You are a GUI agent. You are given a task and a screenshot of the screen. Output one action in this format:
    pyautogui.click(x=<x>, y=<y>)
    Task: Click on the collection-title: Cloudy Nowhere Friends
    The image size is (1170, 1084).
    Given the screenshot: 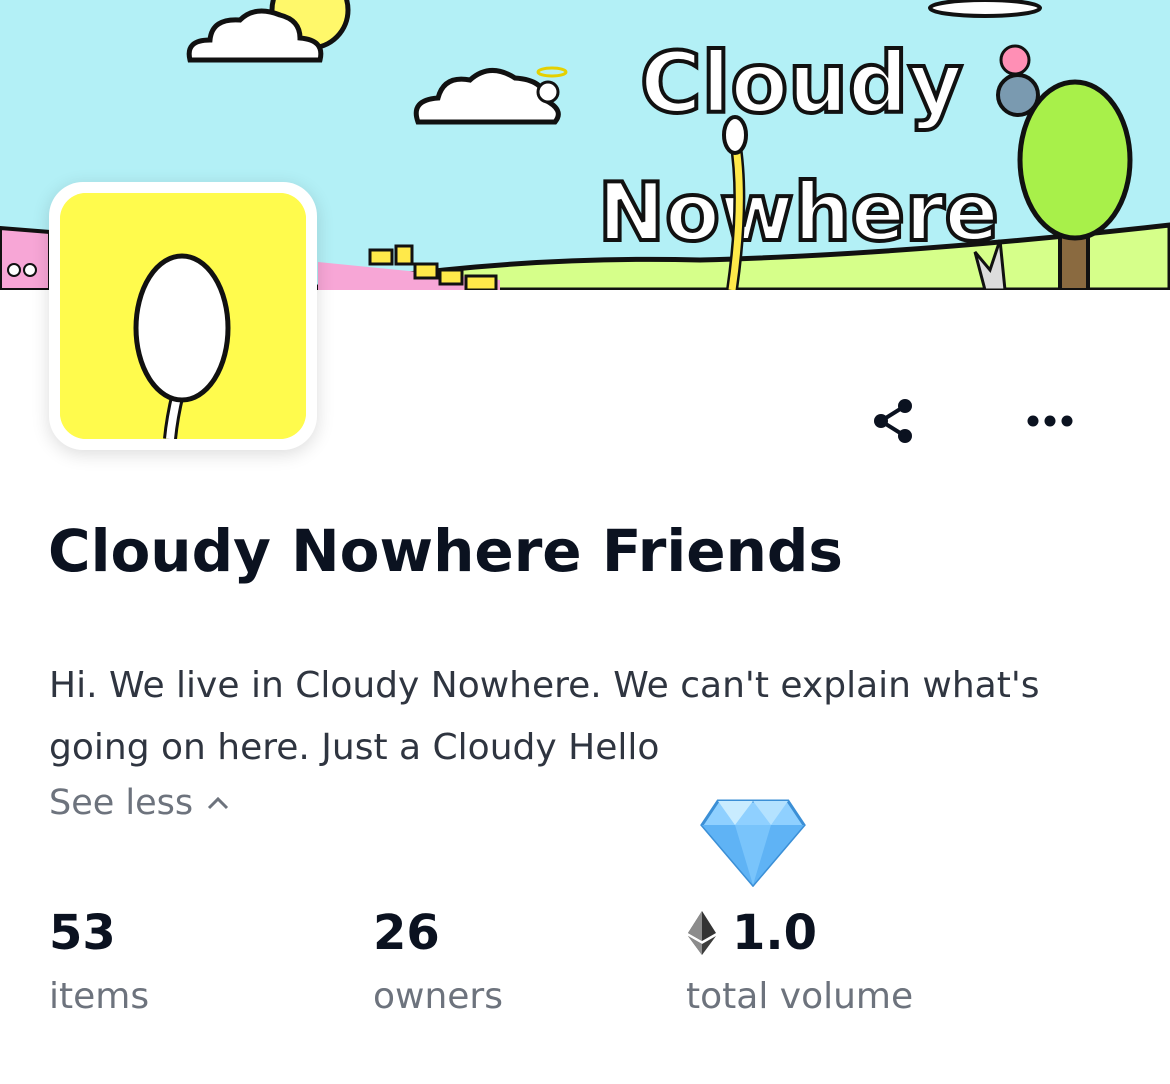 What is the action you would take?
    pyautogui.click(x=445, y=551)
    